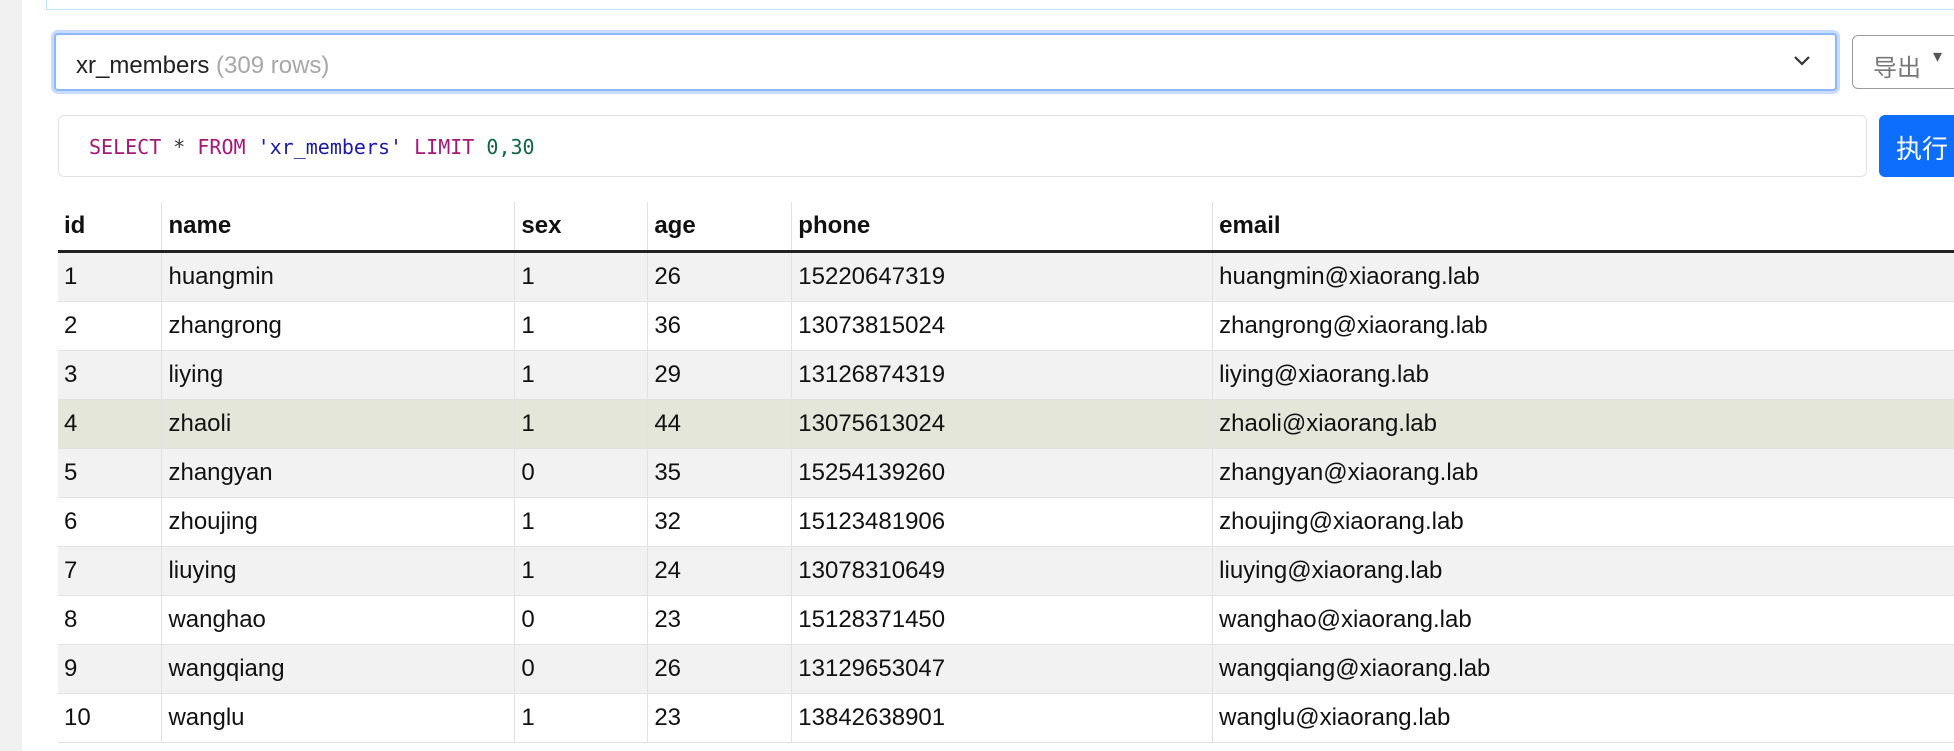  What do you see at coordinates (1002, 522) in the screenshot?
I see `cell-phone: 15123481906` at bounding box center [1002, 522].